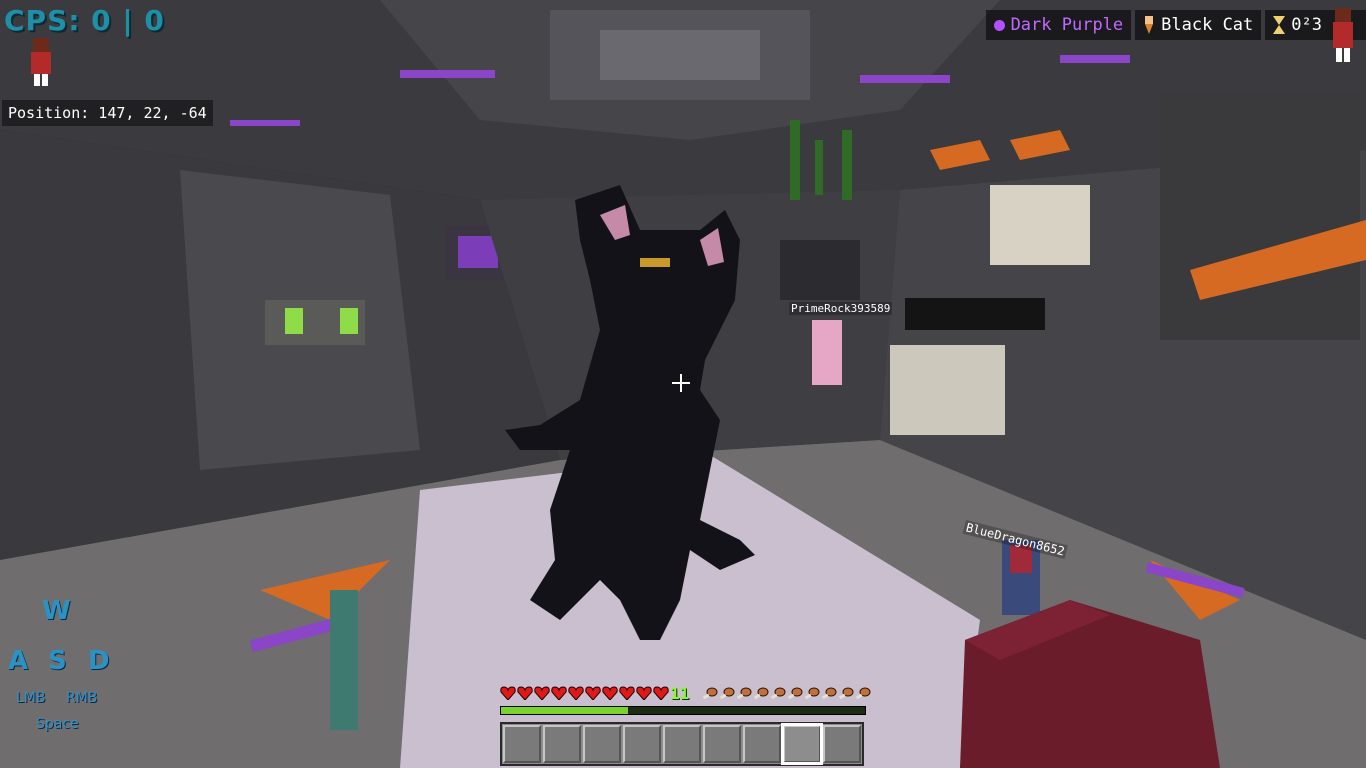  What do you see at coordinates (1343, 35) in the screenshot?
I see `opponent-skin-preview` at bounding box center [1343, 35].